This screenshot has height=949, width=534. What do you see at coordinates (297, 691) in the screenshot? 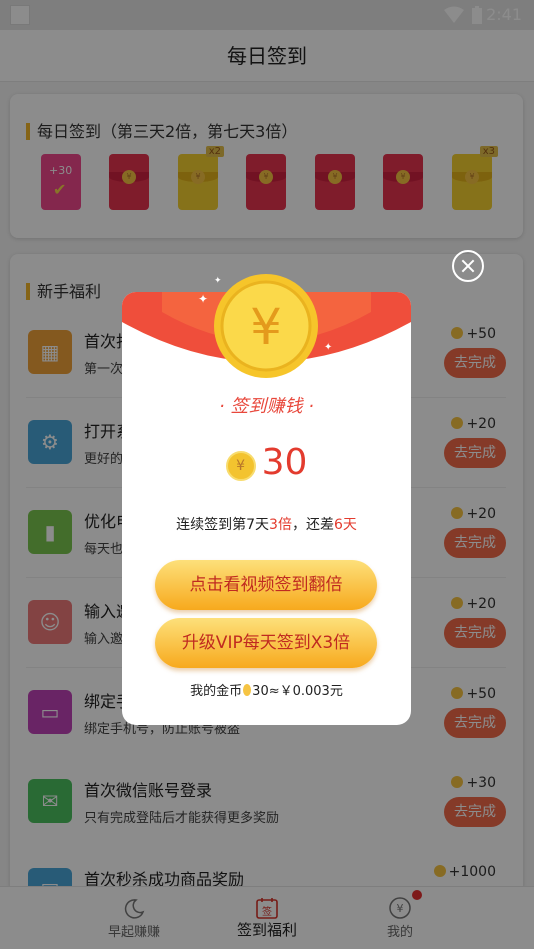
I see `my-coins-value: 30≈￥0.003元` at bounding box center [297, 691].